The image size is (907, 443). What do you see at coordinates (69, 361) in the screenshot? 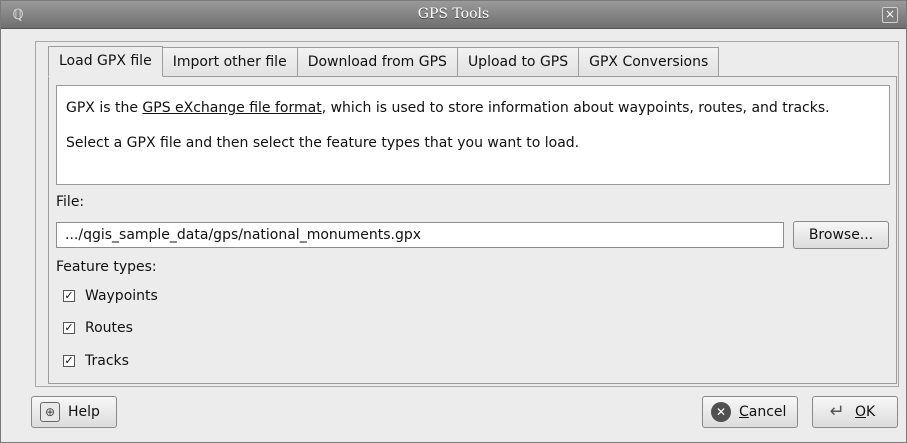
I see `tracks-checkbox: ✓` at bounding box center [69, 361].